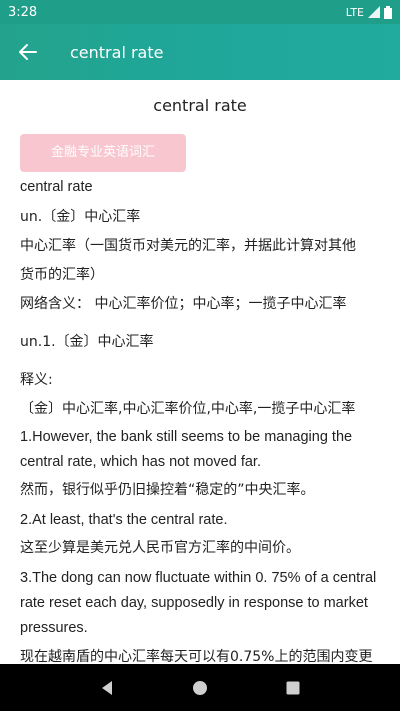 The width and height of the screenshot is (400, 711). I want to click on circle-home-icon, so click(199, 687).